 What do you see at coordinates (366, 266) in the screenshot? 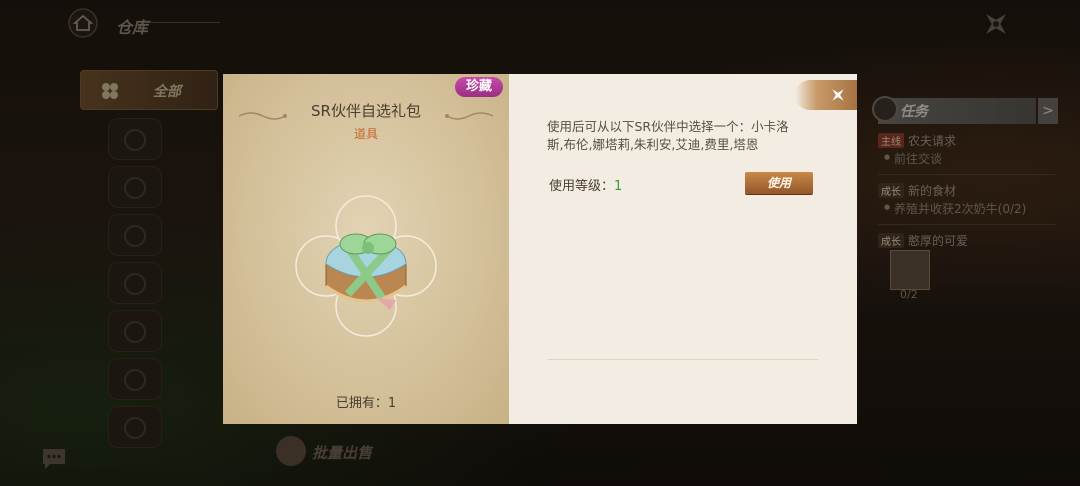
I see `gift-box-icon` at bounding box center [366, 266].